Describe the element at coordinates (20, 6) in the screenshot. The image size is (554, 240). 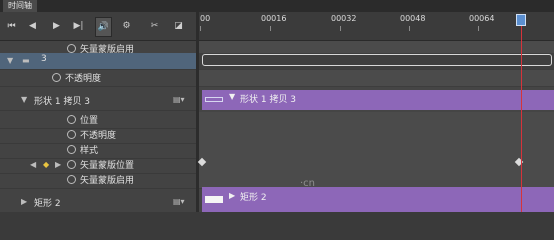
I see `timeline-tab: 时间轴` at that location.